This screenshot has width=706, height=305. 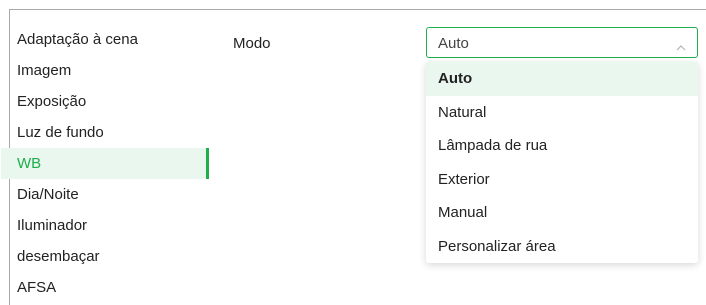 What do you see at coordinates (105, 132) in the screenshot?
I see `sidebar-item-backlight: Luz de fundo` at bounding box center [105, 132].